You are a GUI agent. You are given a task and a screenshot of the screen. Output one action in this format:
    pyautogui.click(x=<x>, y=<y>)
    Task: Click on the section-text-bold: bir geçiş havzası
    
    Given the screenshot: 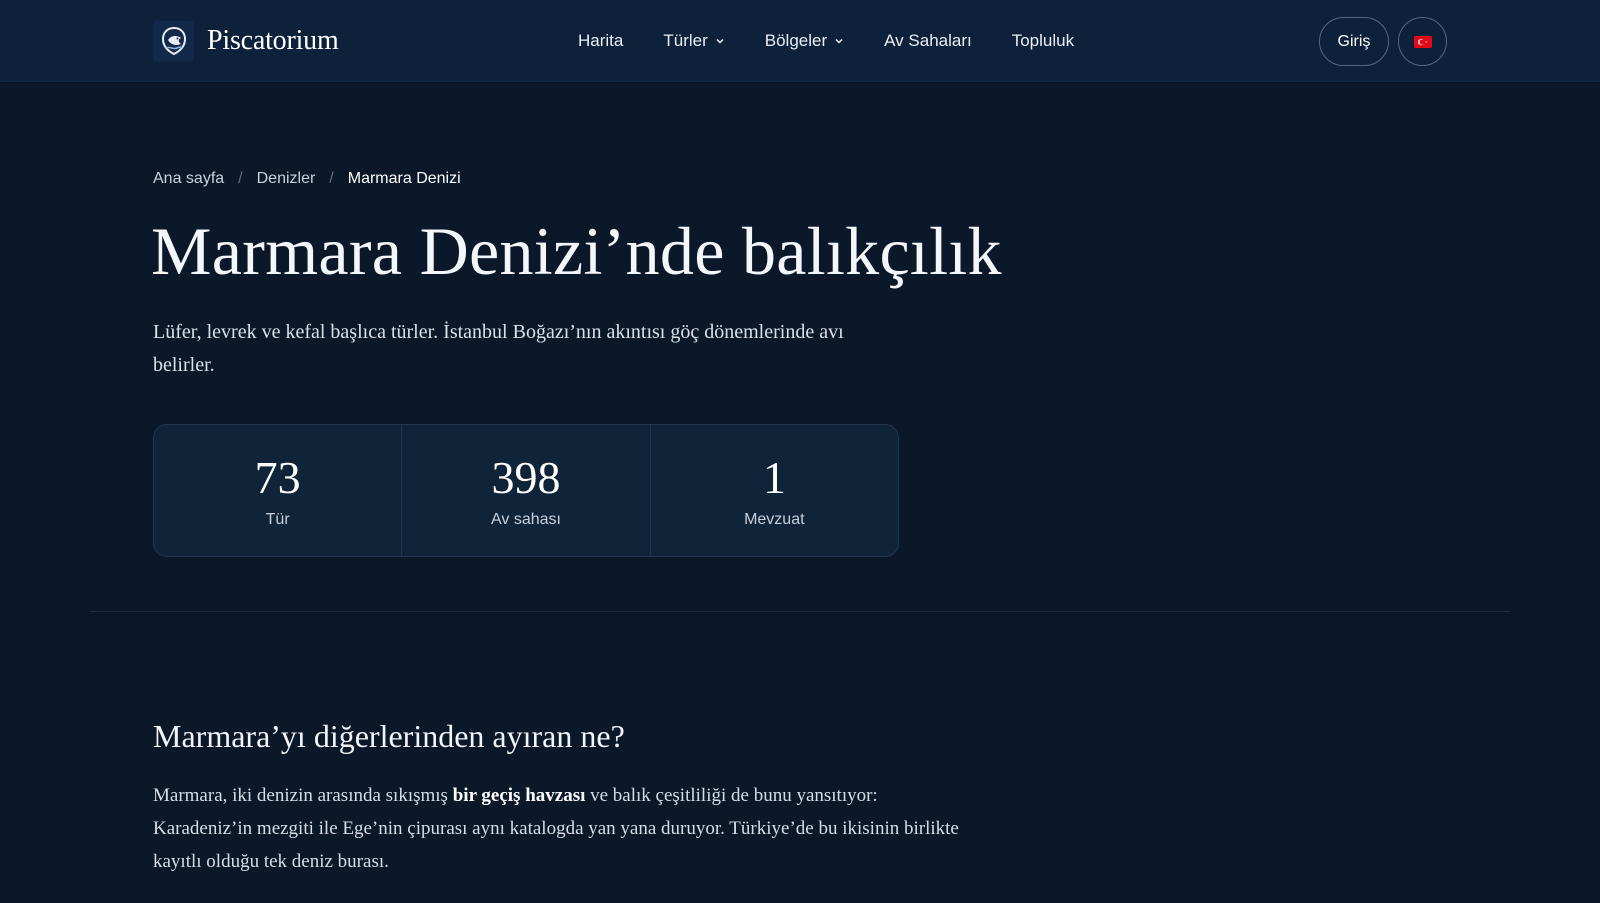 What is the action you would take?
    pyautogui.click(x=519, y=795)
    